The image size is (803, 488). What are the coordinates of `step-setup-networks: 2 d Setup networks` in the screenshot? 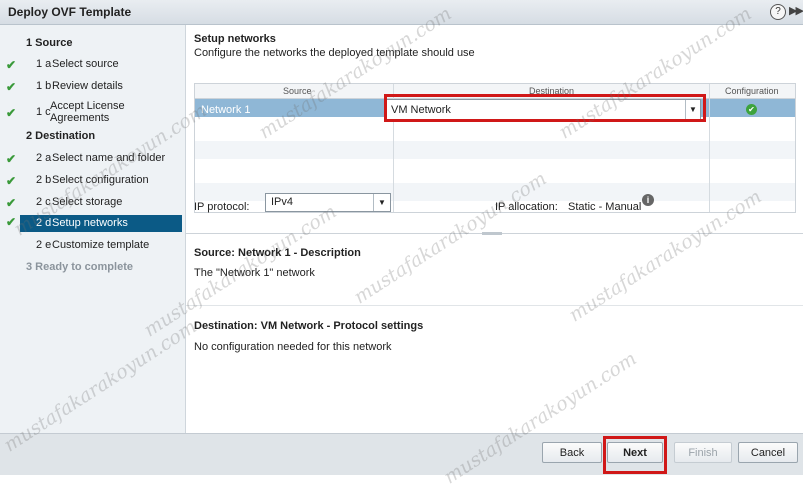 It's located at (101, 223).